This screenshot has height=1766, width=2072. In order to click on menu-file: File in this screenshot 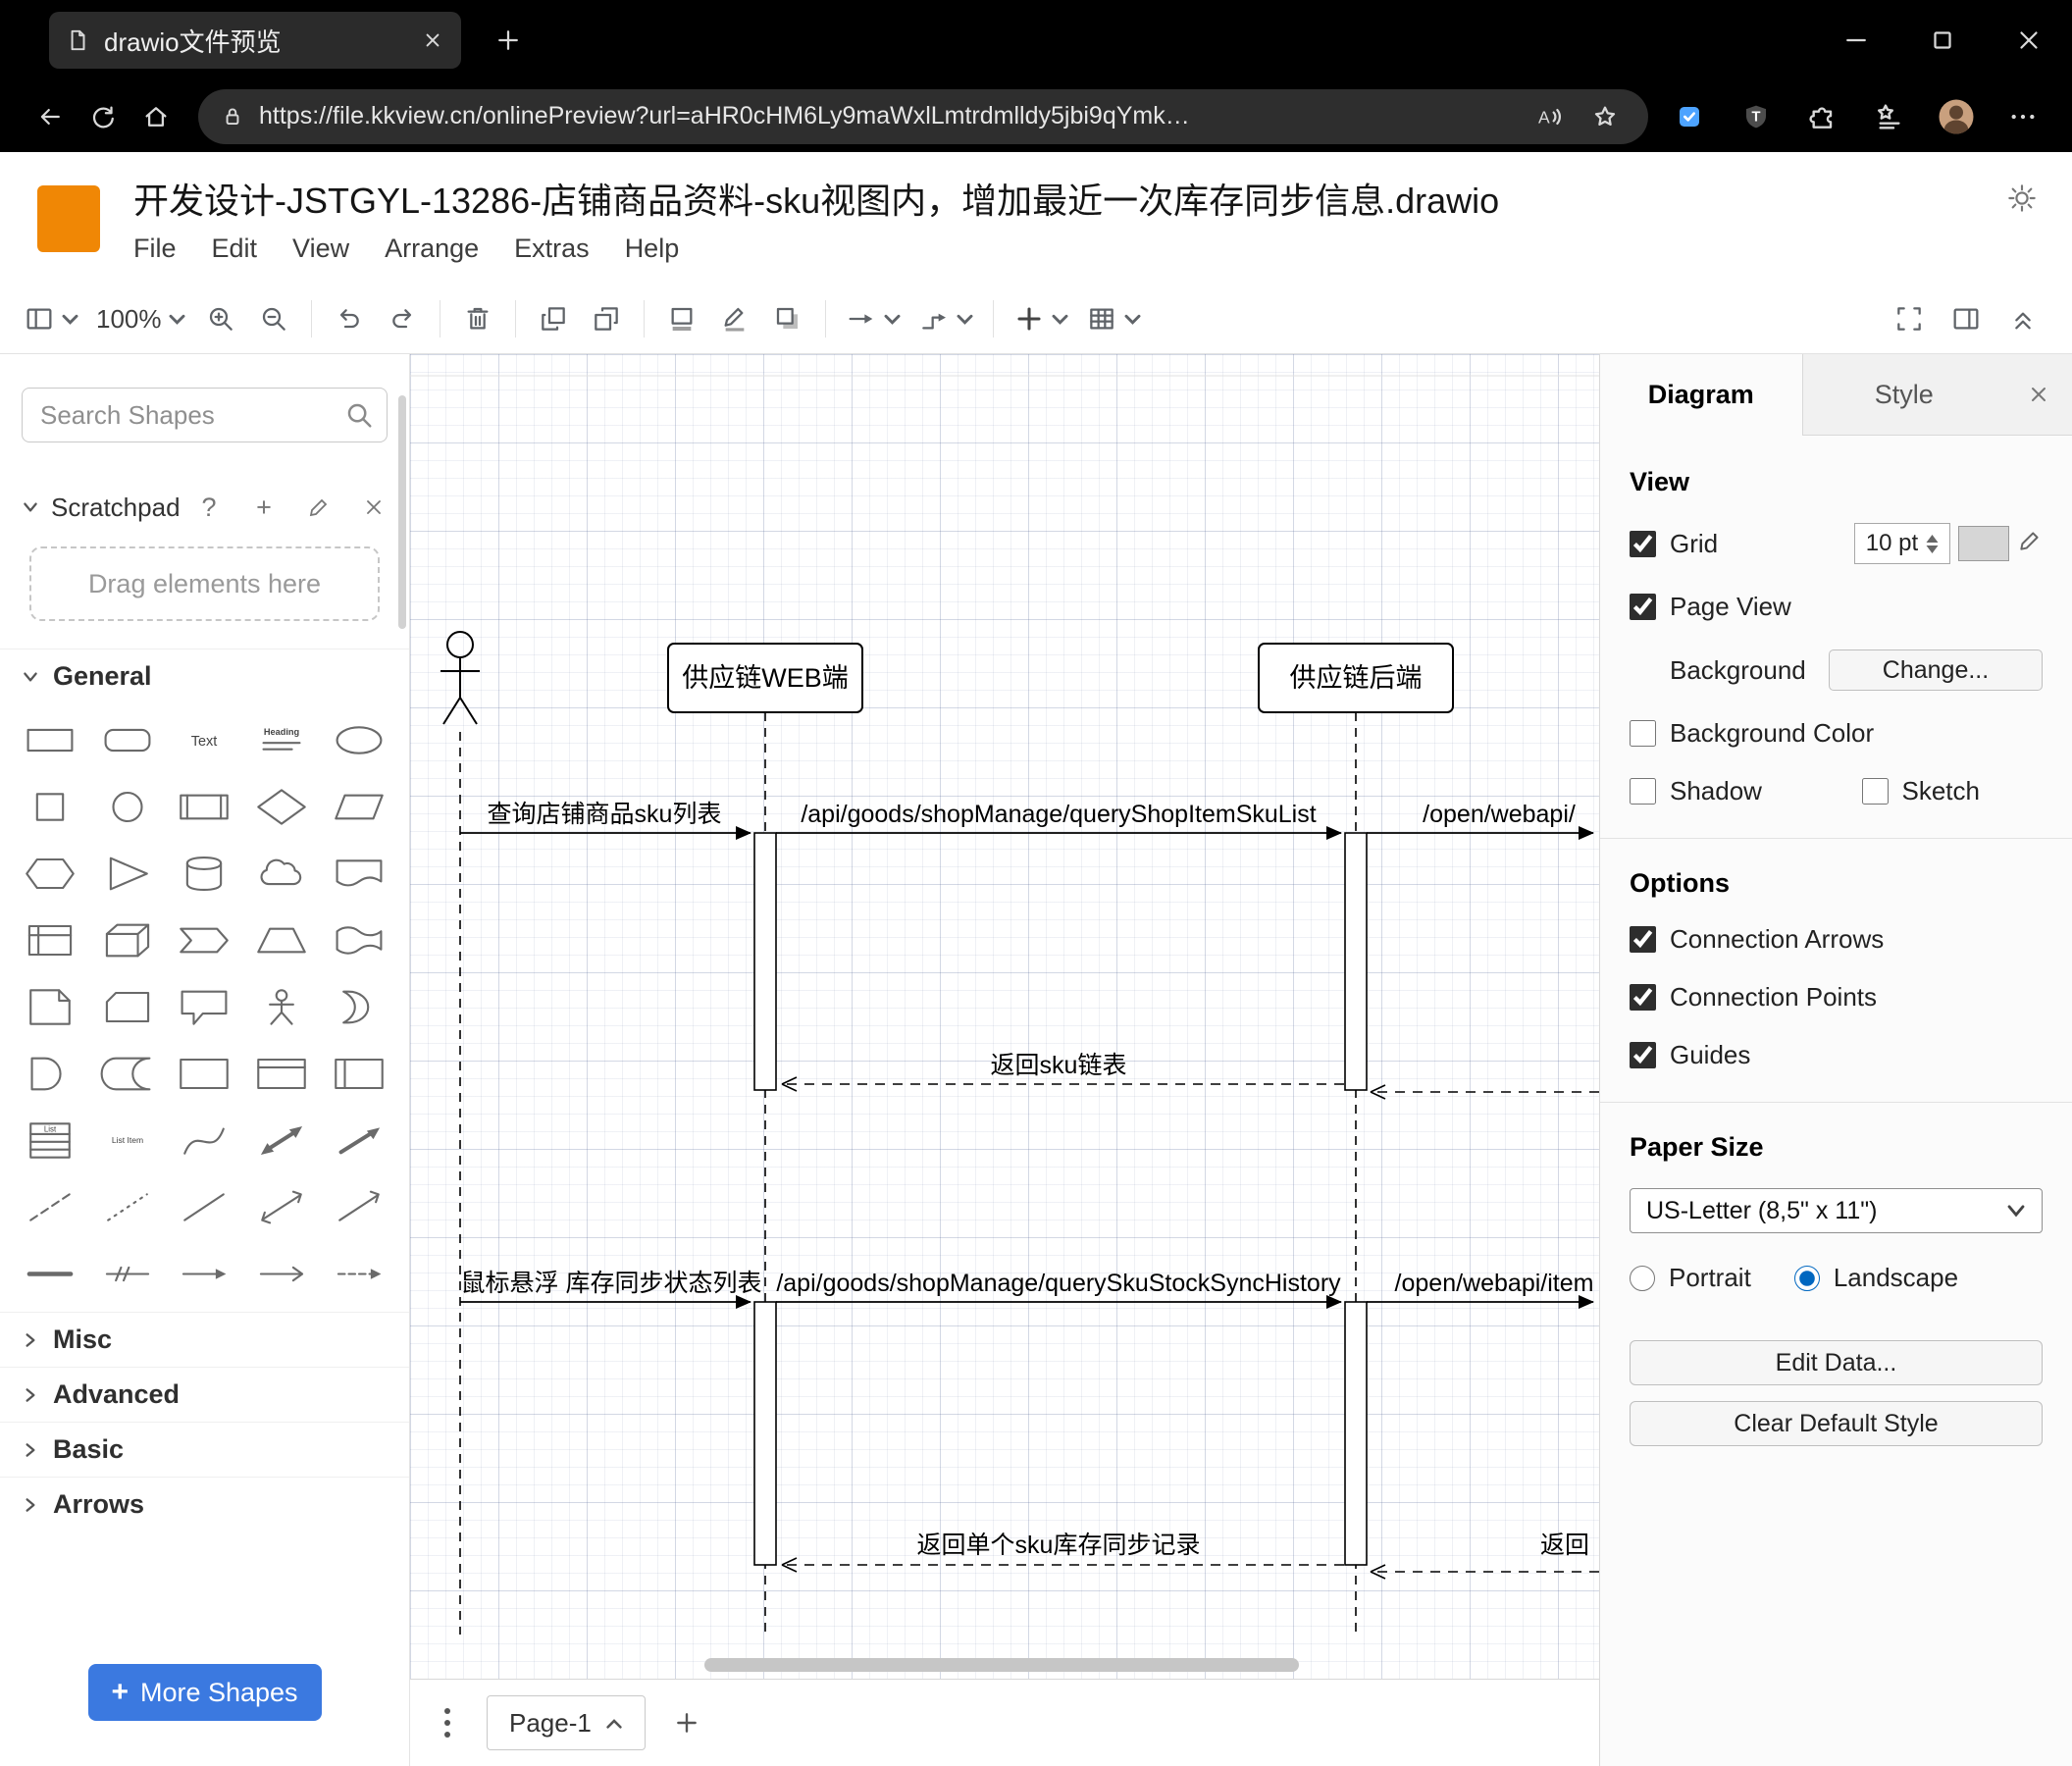, I will do `click(155, 249)`.